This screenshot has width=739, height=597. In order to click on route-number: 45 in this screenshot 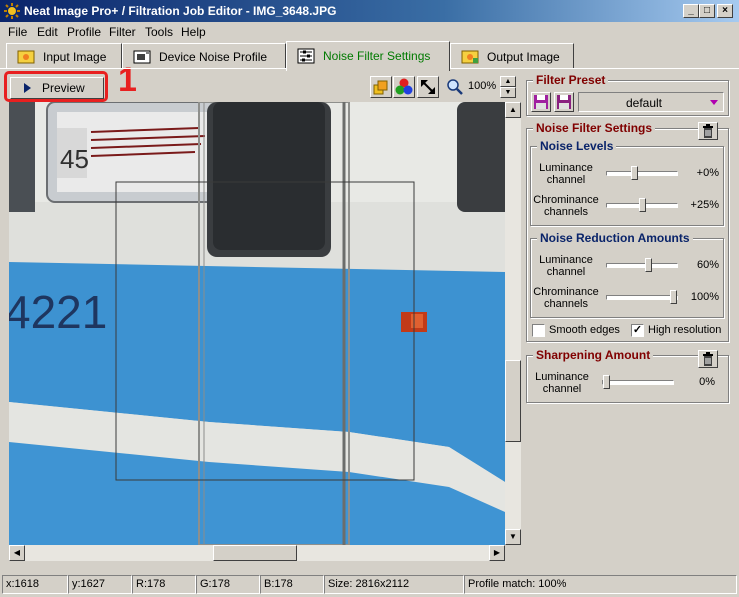, I will do `click(74, 159)`.